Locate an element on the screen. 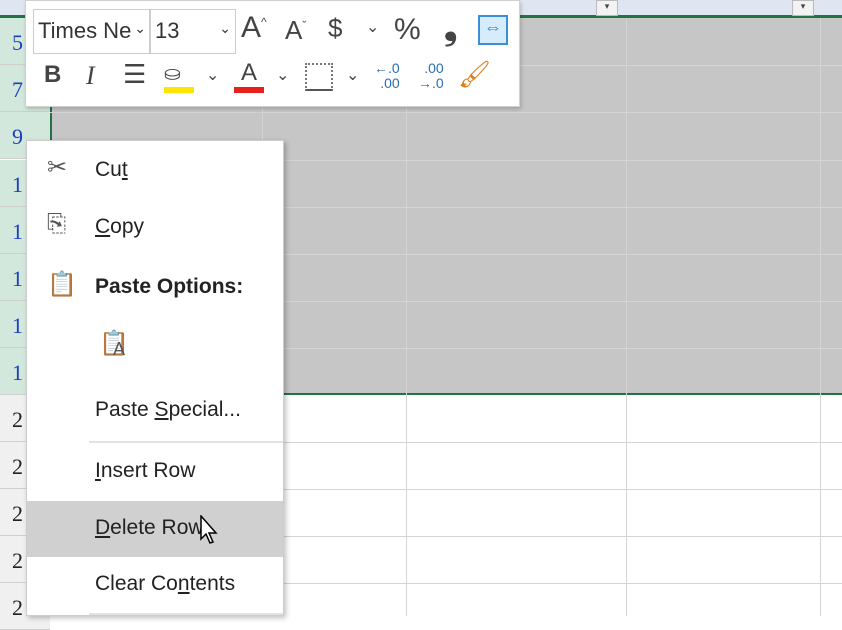  decrease-font-size-button: Aˇ is located at coordinates (295, 30).